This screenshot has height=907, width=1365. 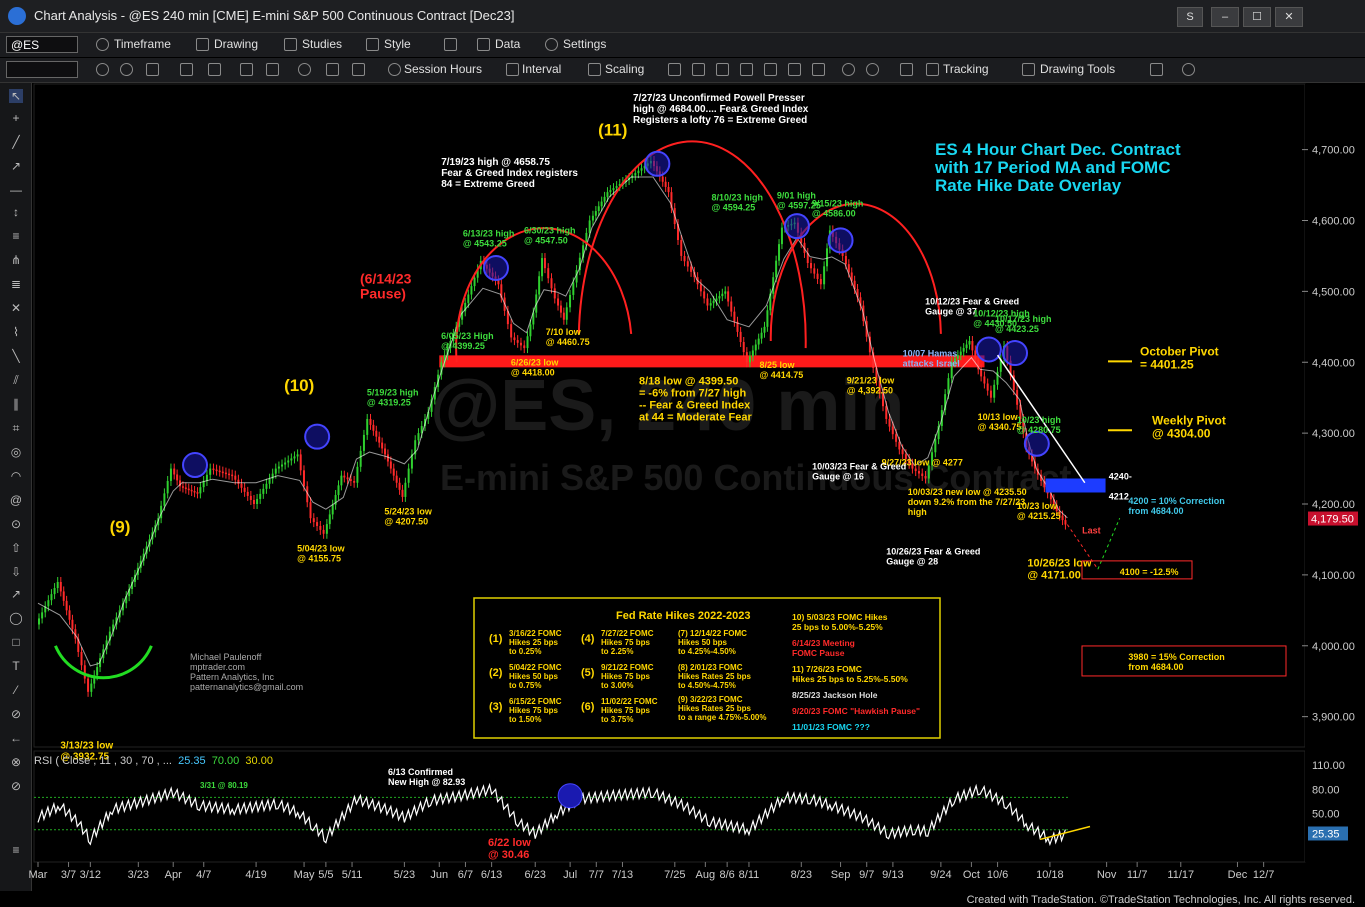 I want to click on pivot-level-label-line: @ 4304.00, so click(x=1181, y=433).